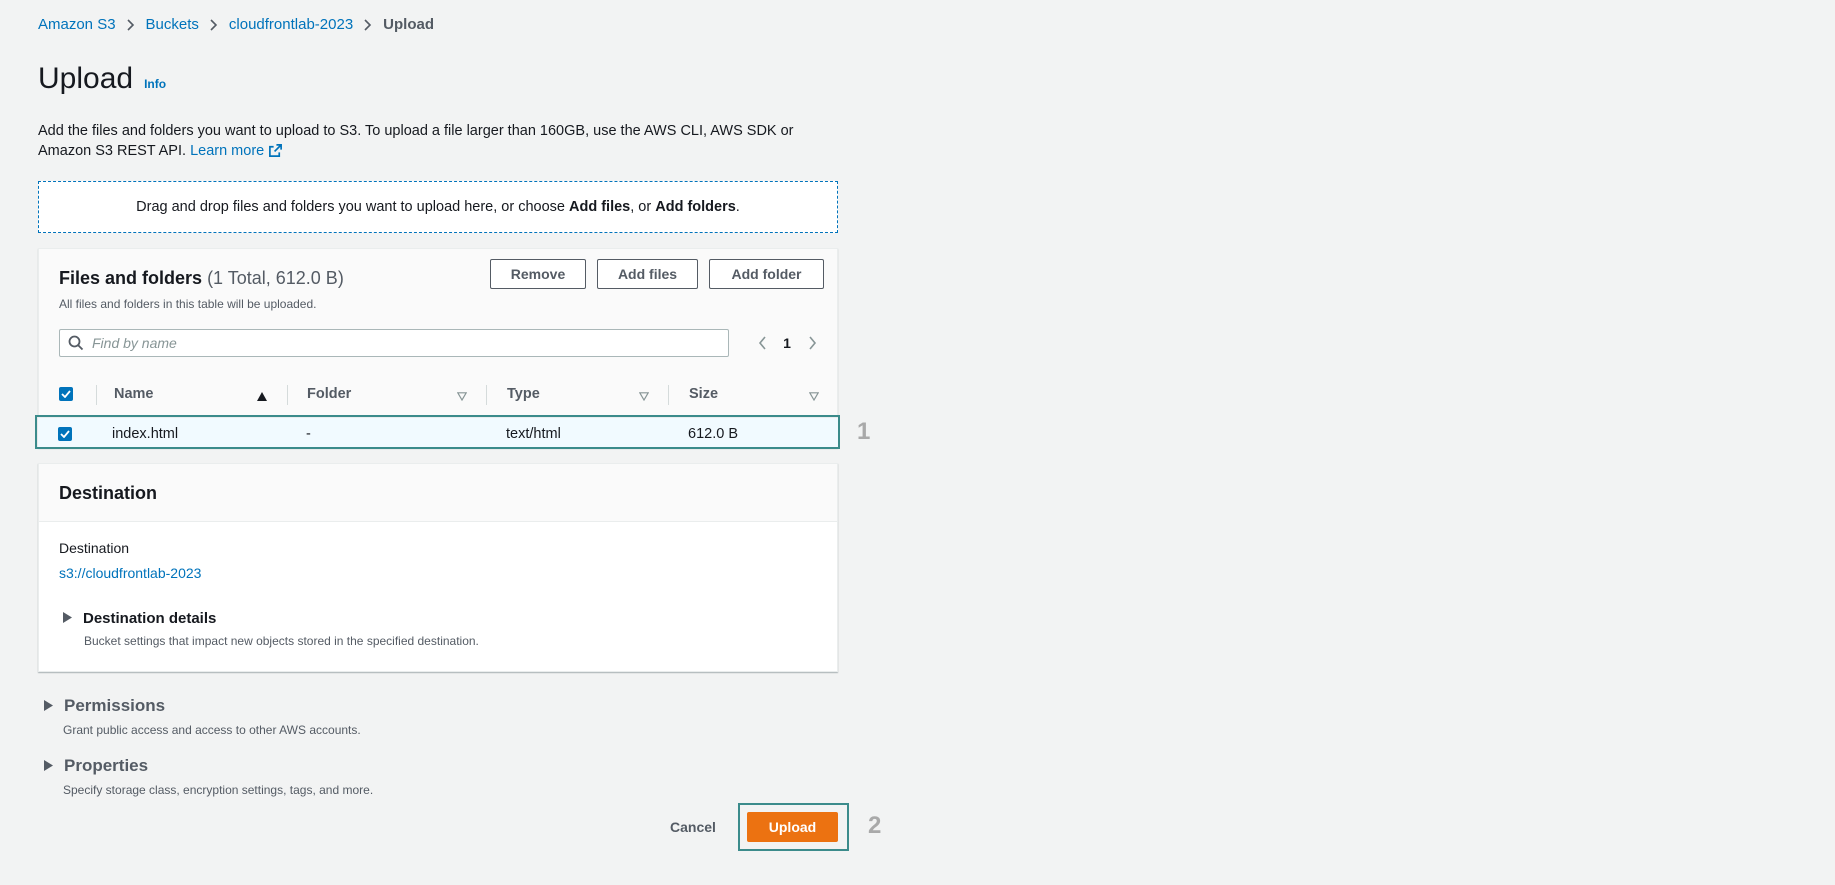 This screenshot has width=1835, height=885. I want to click on pagination: 1, so click(787, 343).